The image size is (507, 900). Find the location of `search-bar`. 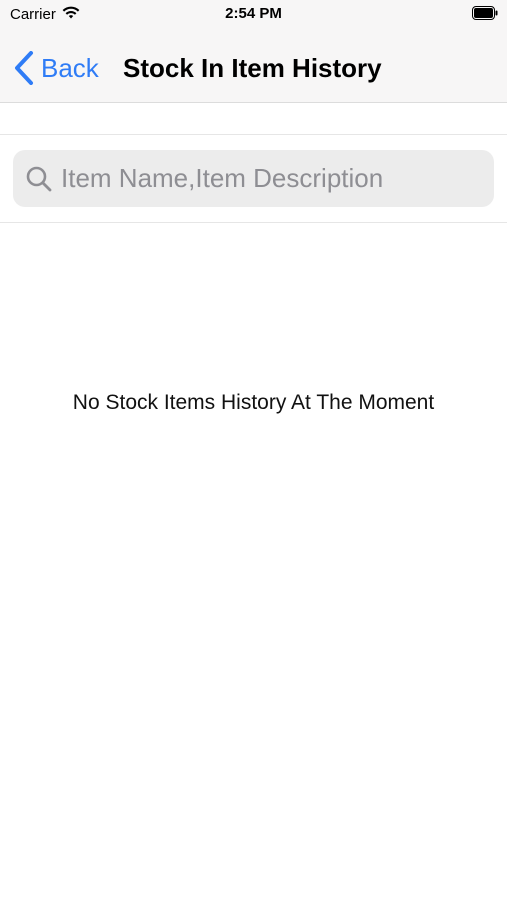

search-bar is located at coordinates (253, 178).